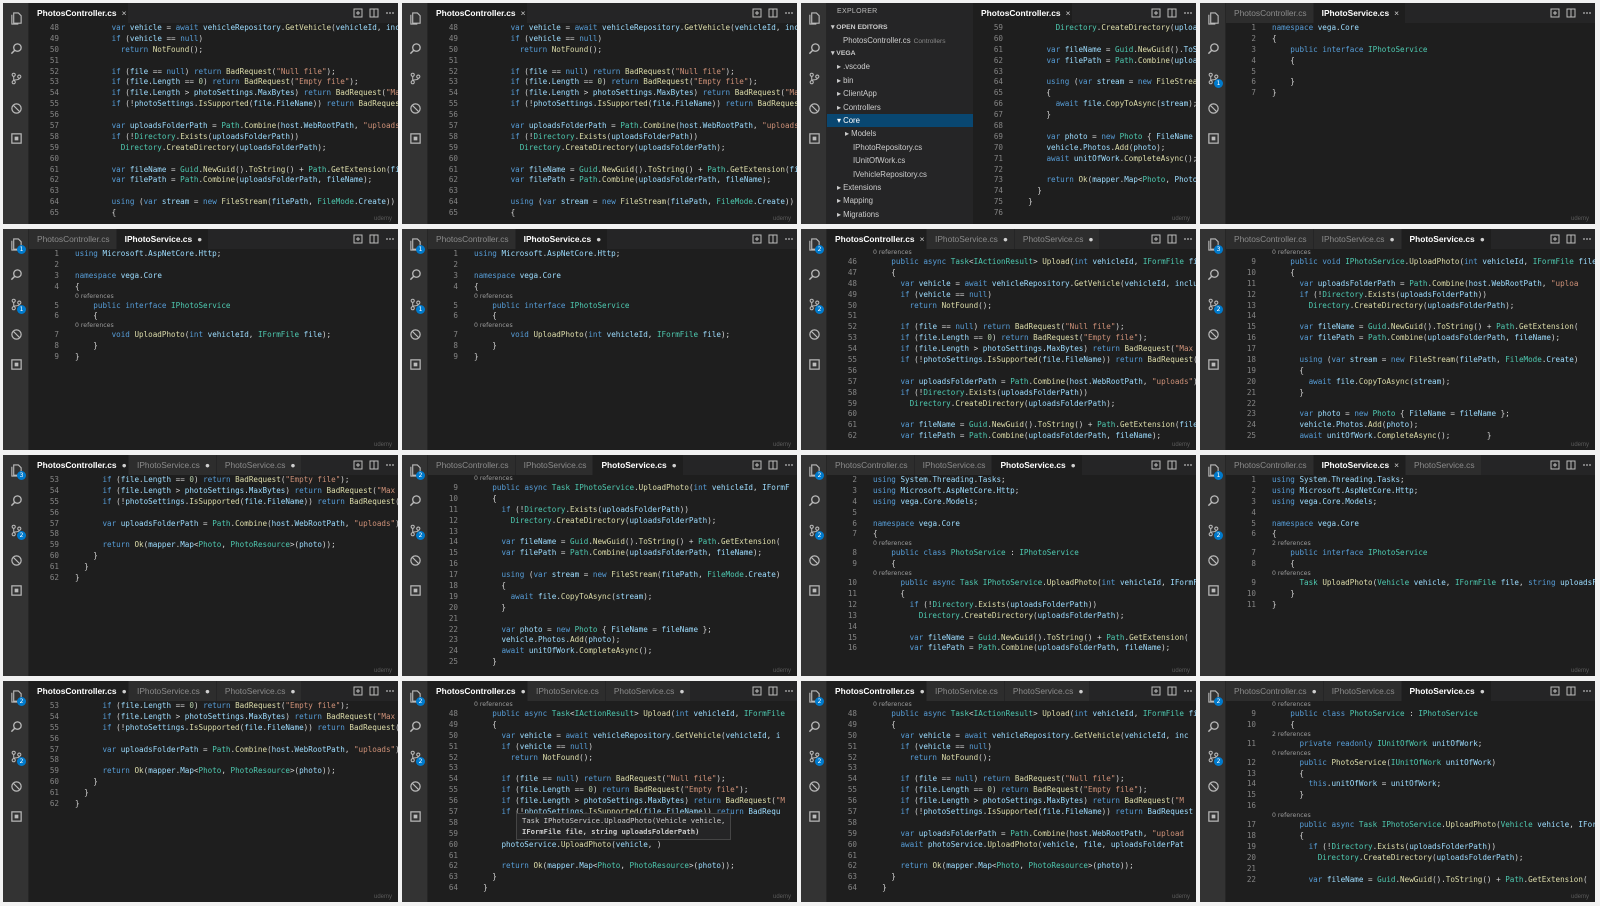 The image size is (1600, 906). What do you see at coordinates (1410, 39) in the screenshot?
I see `code-line: 2{` at bounding box center [1410, 39].